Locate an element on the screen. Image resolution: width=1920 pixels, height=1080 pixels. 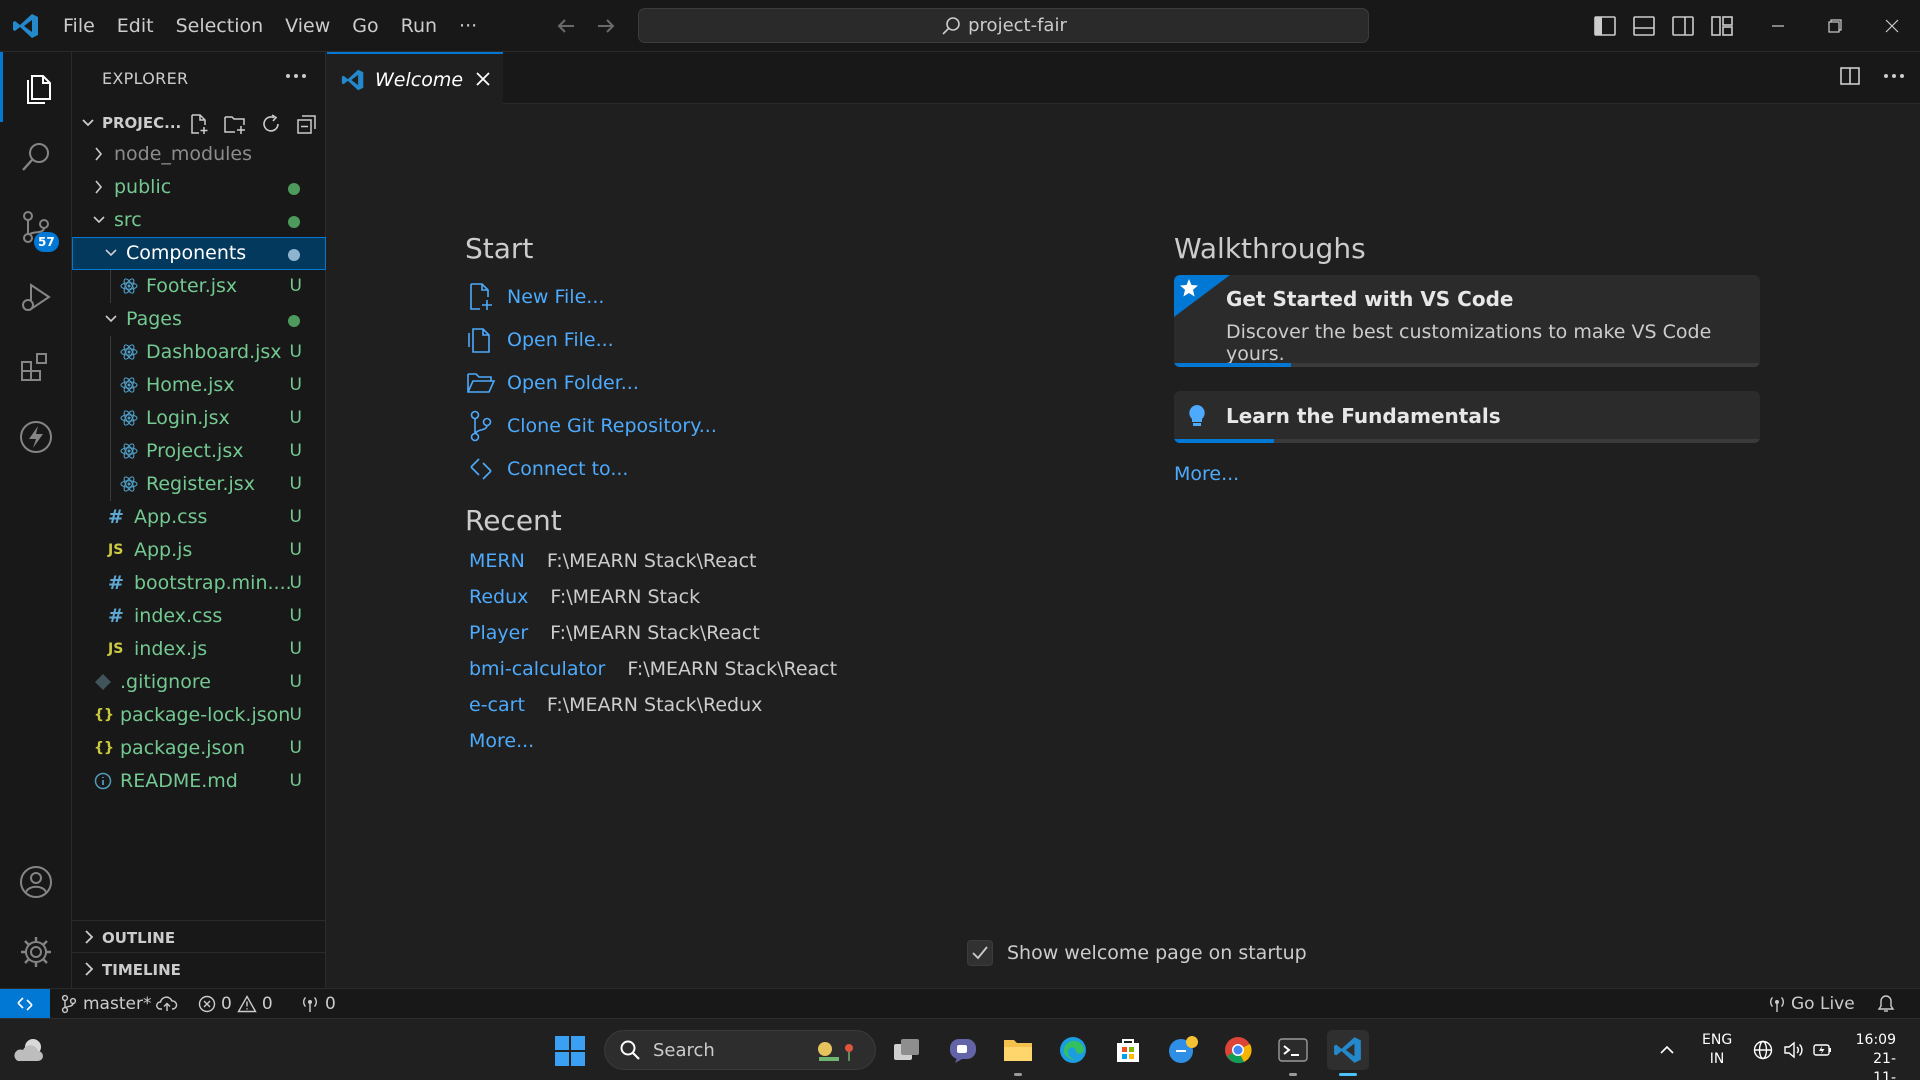
microsoft-store-icon is located at coordinates (1128, 1050).